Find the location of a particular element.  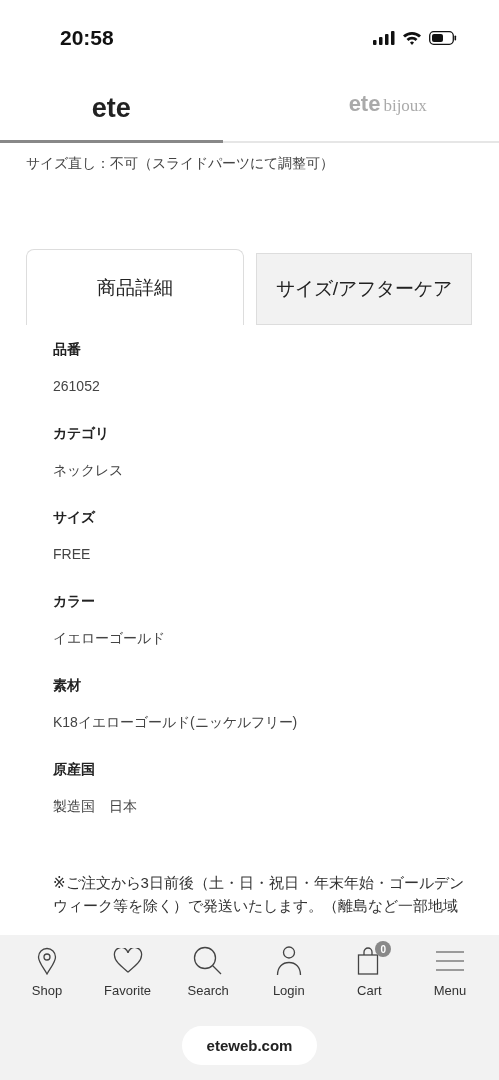

search-icon is located at coordinates (208, 961).